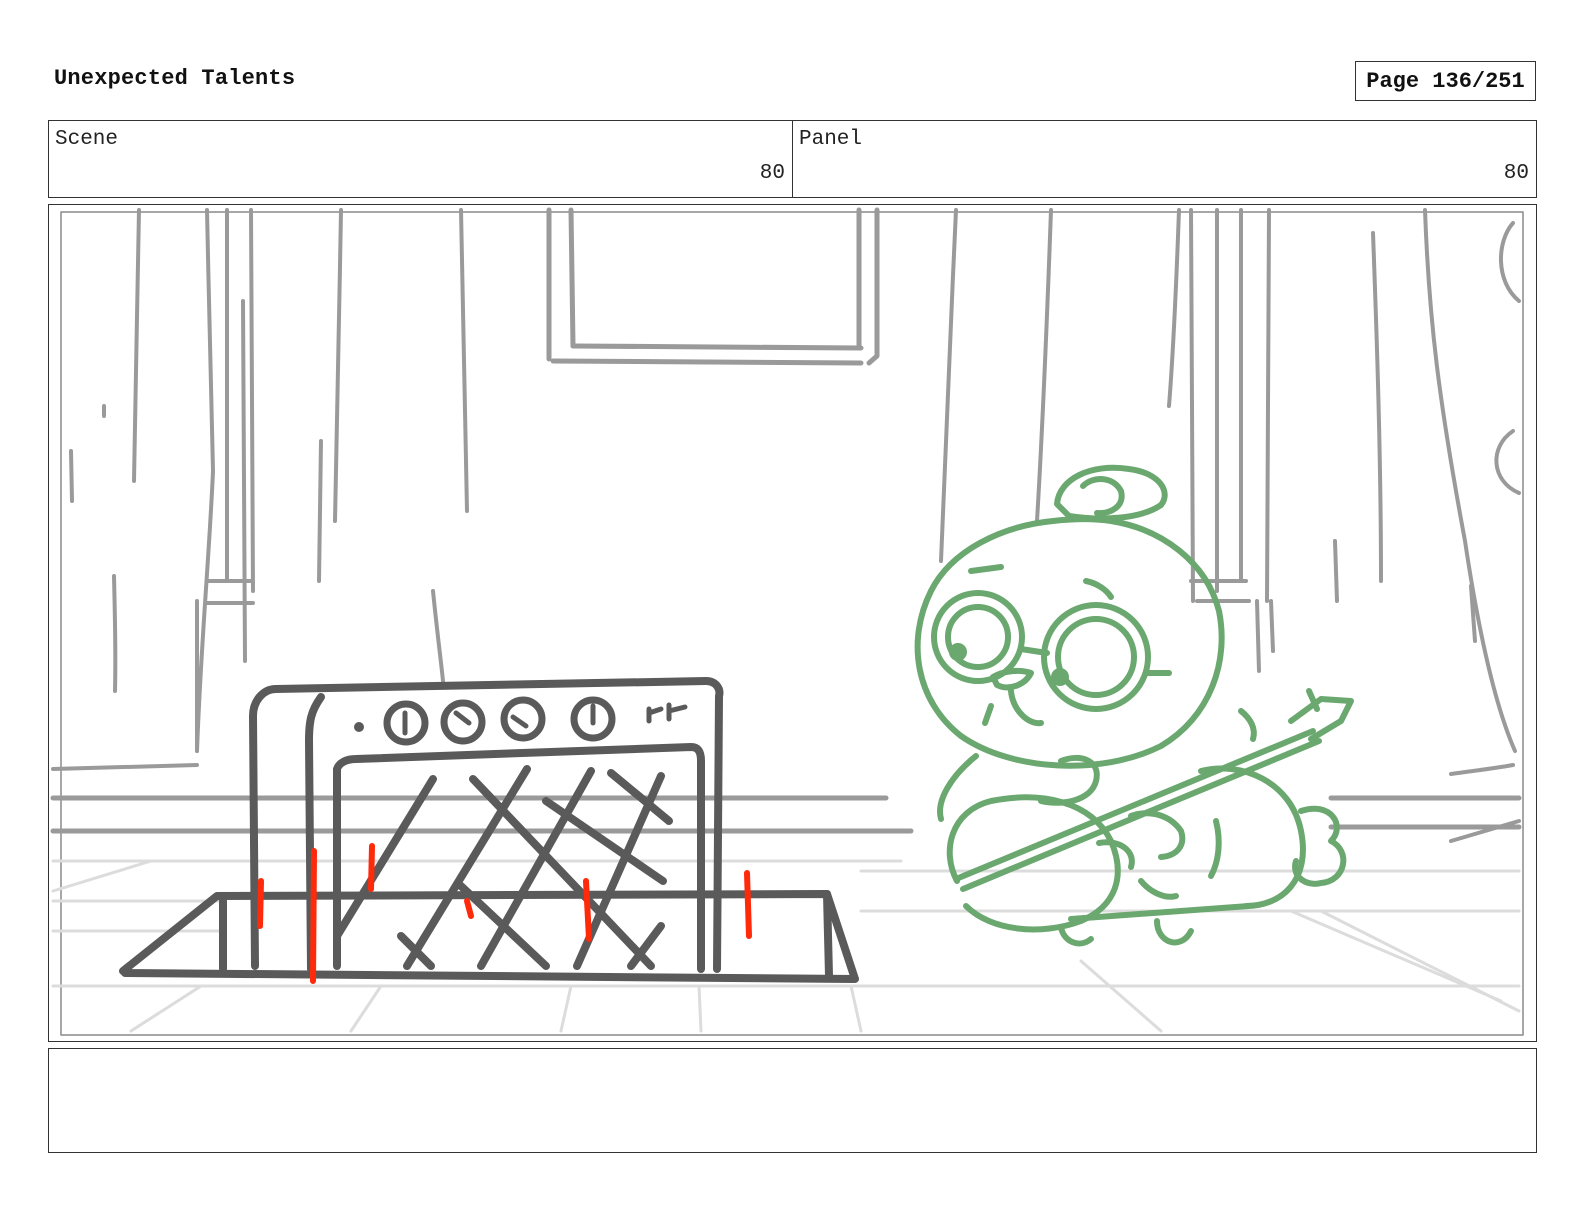 This screenshot has height=1224, width=1584. I want to click on scene-value: 80, so click(772, 173).